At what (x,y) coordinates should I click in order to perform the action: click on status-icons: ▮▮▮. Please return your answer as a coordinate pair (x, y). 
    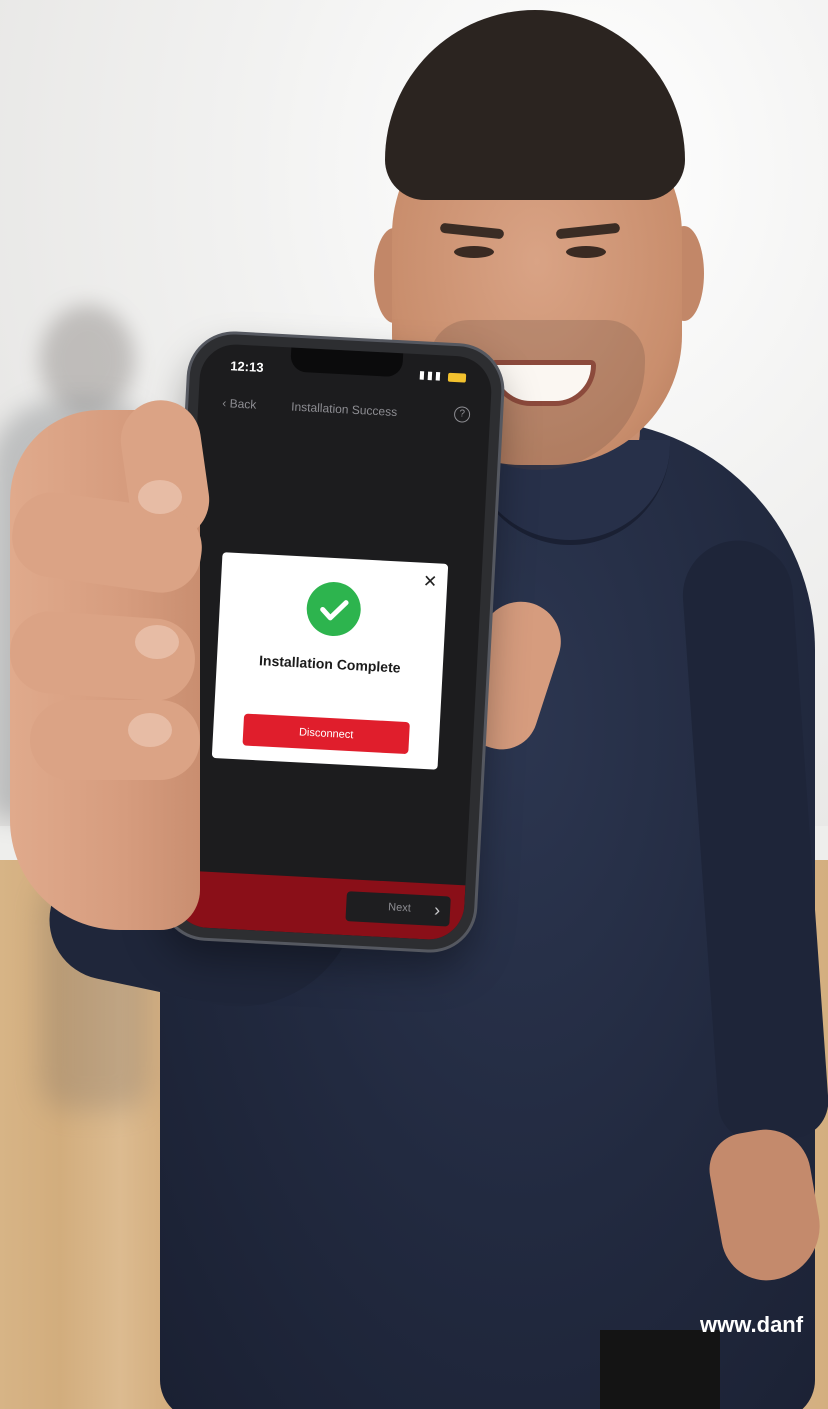
    Looking at the image, I should click on (443, 375).